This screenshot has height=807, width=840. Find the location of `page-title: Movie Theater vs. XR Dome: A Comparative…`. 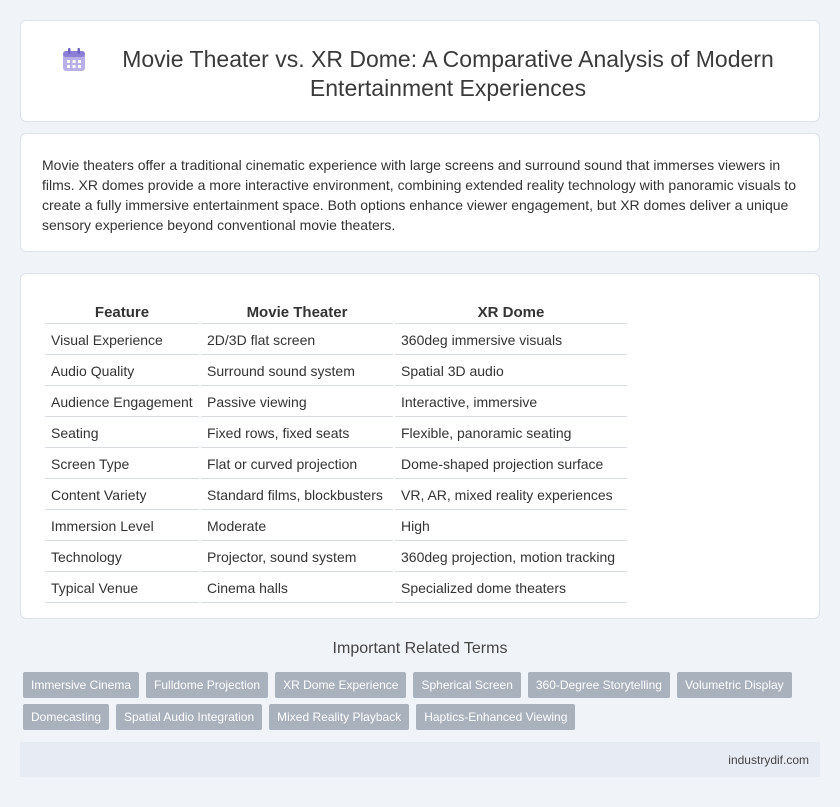

page-title: Movie Theater vs. XR Dome: A Comparative… is located at coordinates (448, 73).